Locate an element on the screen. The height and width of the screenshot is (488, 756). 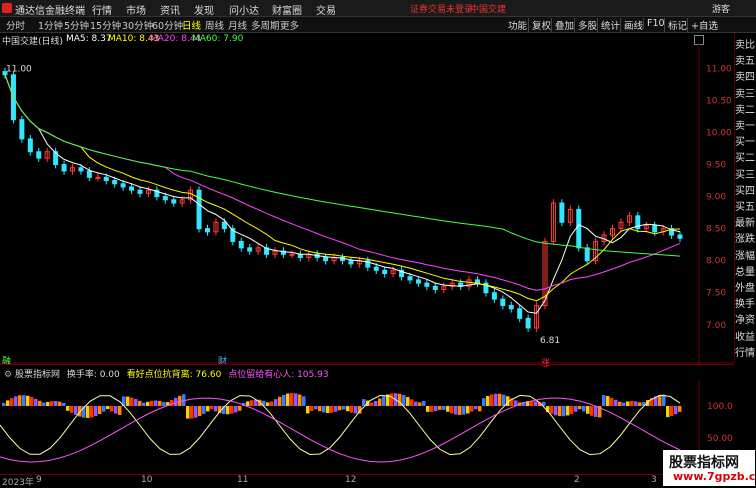
menu-market: 市场 is located at coordinates (136, 9).